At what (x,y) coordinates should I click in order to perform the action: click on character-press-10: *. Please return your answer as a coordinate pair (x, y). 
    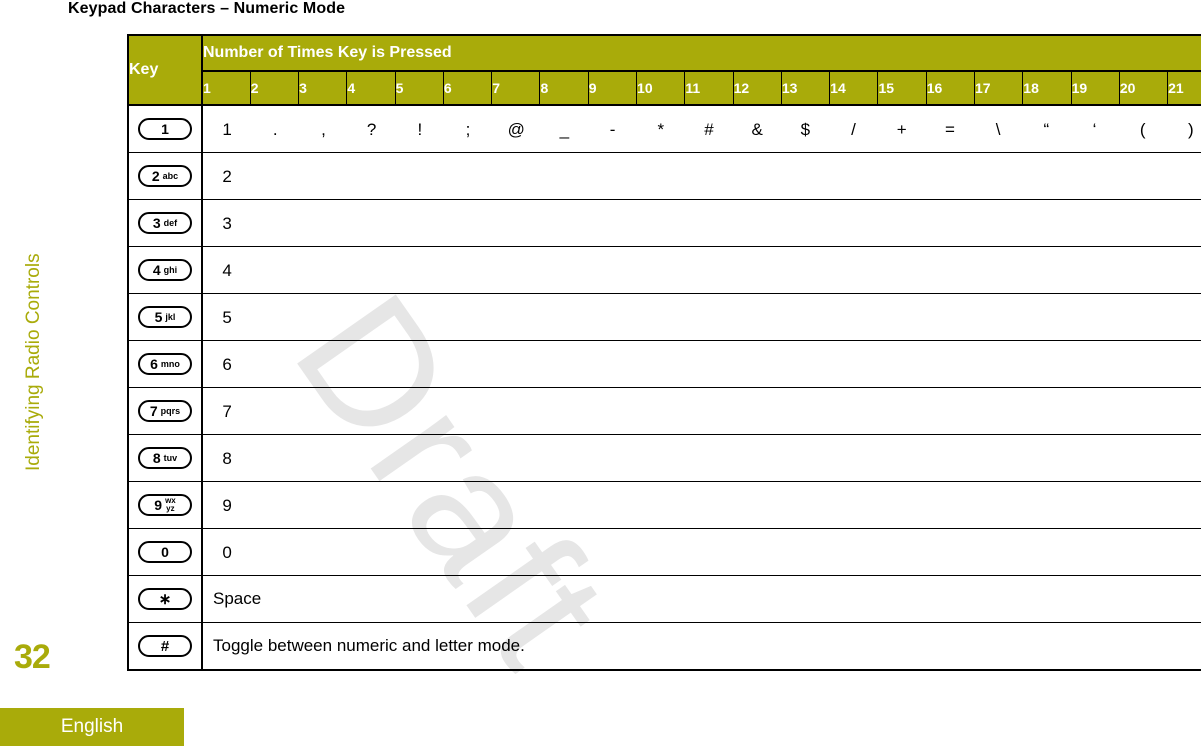
    Looking at the image, I should click on (661, 129).